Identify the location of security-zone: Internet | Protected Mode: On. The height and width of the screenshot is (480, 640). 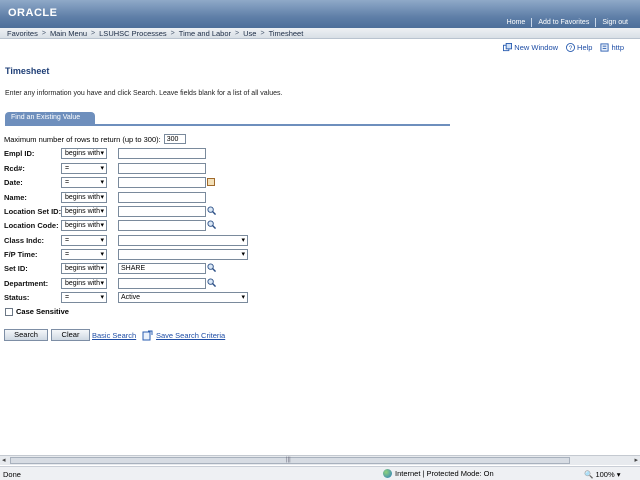
(438, 473).